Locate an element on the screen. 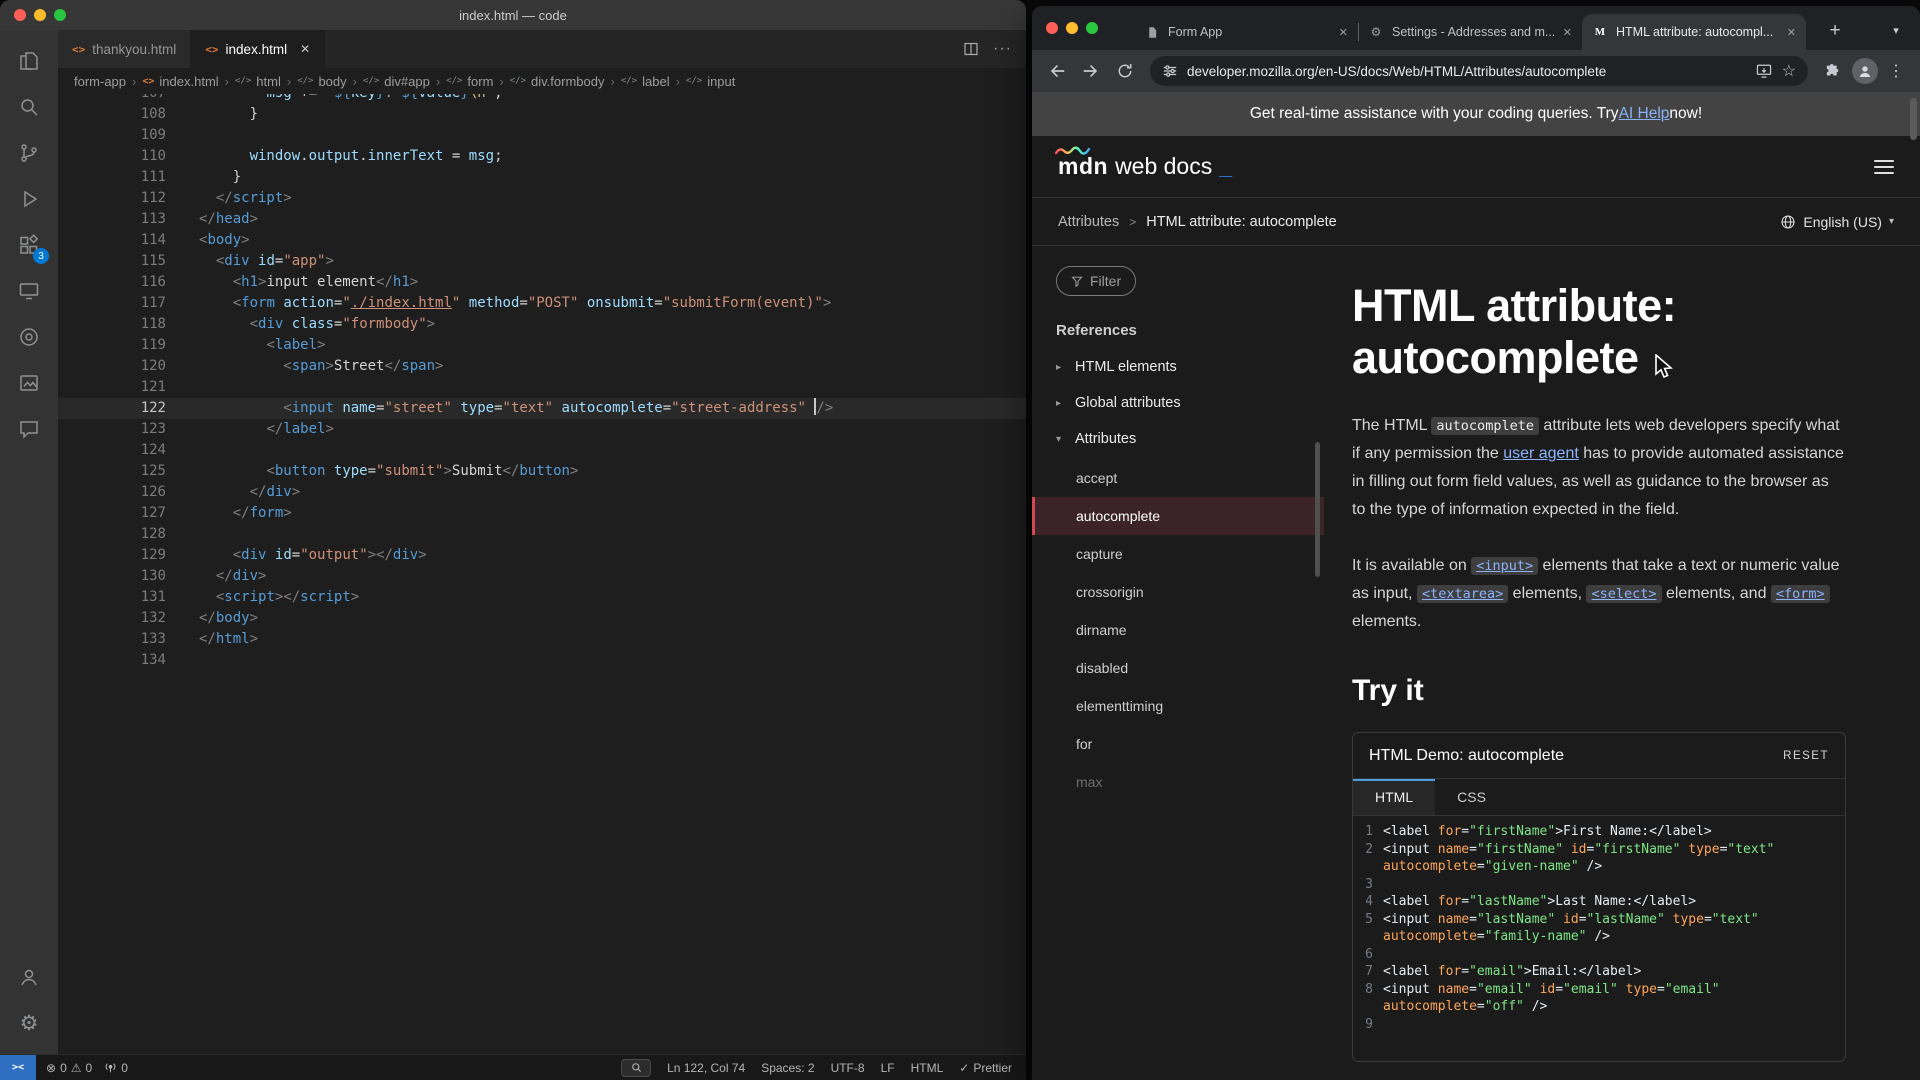 The height and width of the screenshot is (1080, 1920). browser-tab: M HTML attribute: autocompl... ✕ is located at coordinates (1694, 32).